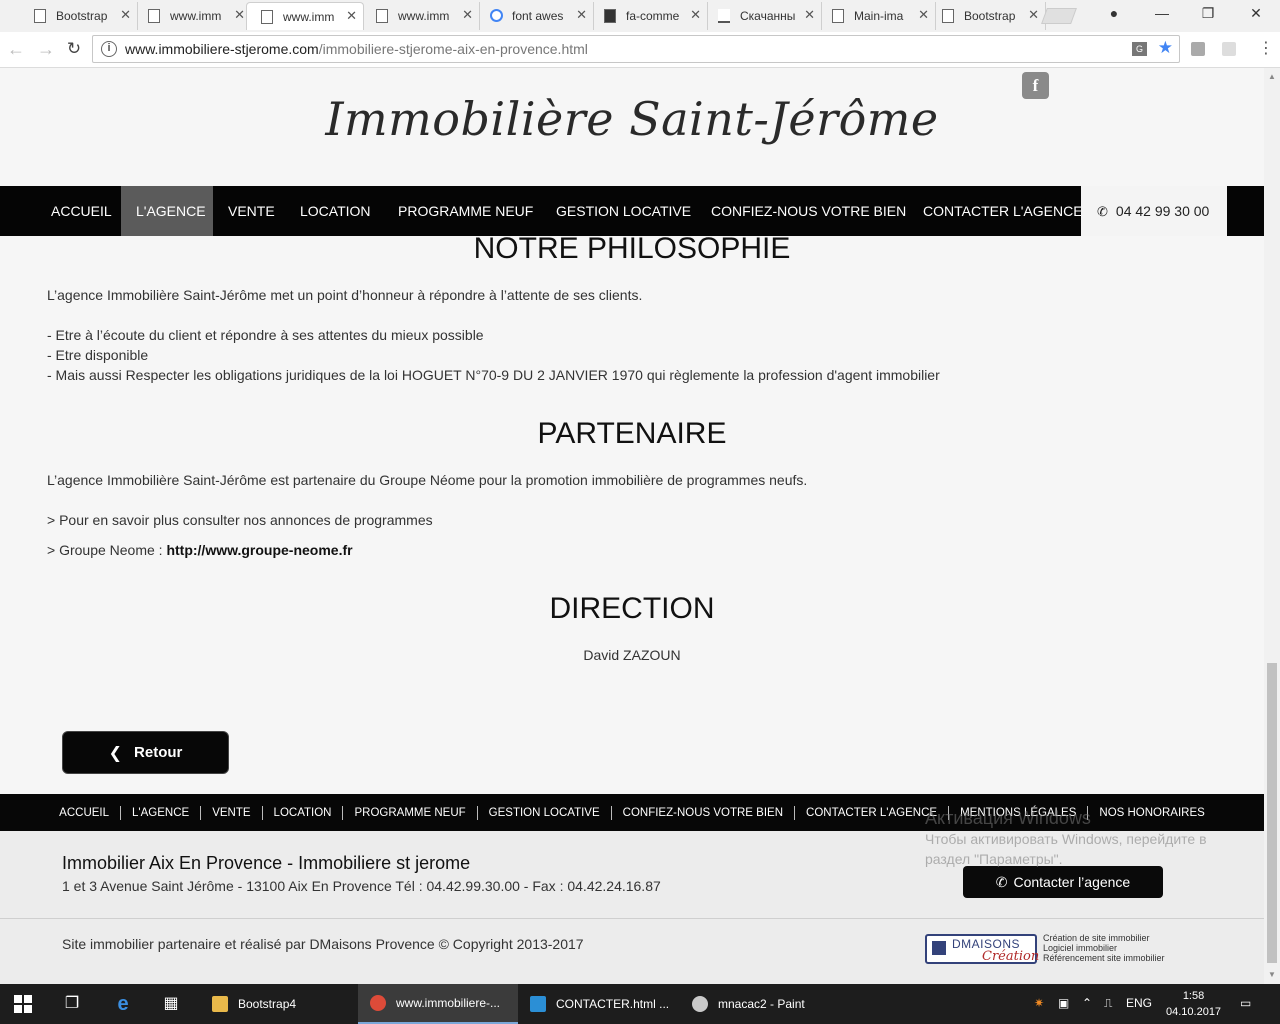 Image resolution: width=1280 pixels, height=1024 pixels. I want to click on footer-link-programme-neuf: PROGRAMME NEUF, so click(410, 812).